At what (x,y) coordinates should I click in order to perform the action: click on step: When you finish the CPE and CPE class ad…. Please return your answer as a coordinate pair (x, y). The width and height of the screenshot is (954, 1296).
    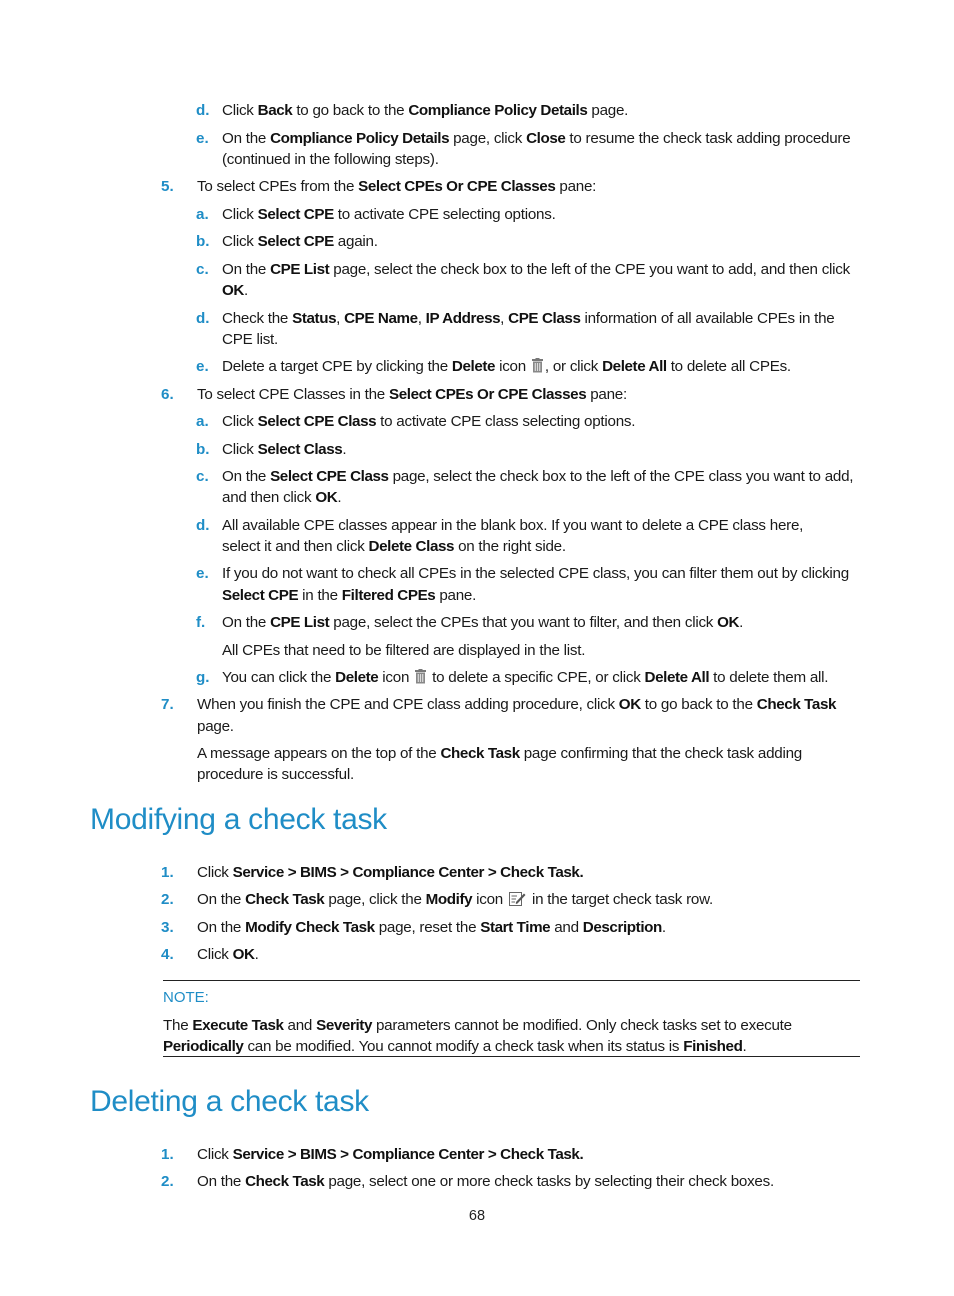
    Looking at the image, I should click on (517, 704).